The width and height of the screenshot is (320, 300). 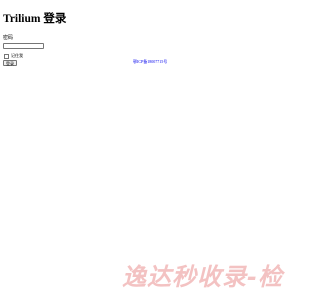 What do you see at coordinates (63, 56) in the screenshot?
I see `remember-me-row: 记住我` at bounding box center [63, 56].